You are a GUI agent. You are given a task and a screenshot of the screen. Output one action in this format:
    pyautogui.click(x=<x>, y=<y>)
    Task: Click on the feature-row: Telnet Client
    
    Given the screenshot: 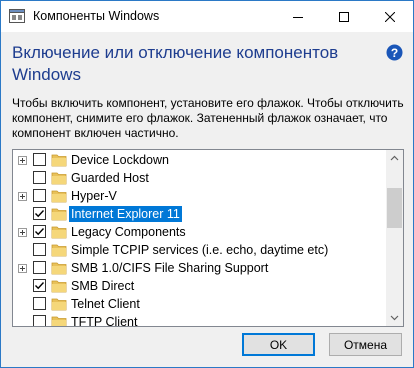 What is the action you would take?
    pyautogui.click(x=199, y=304)
    